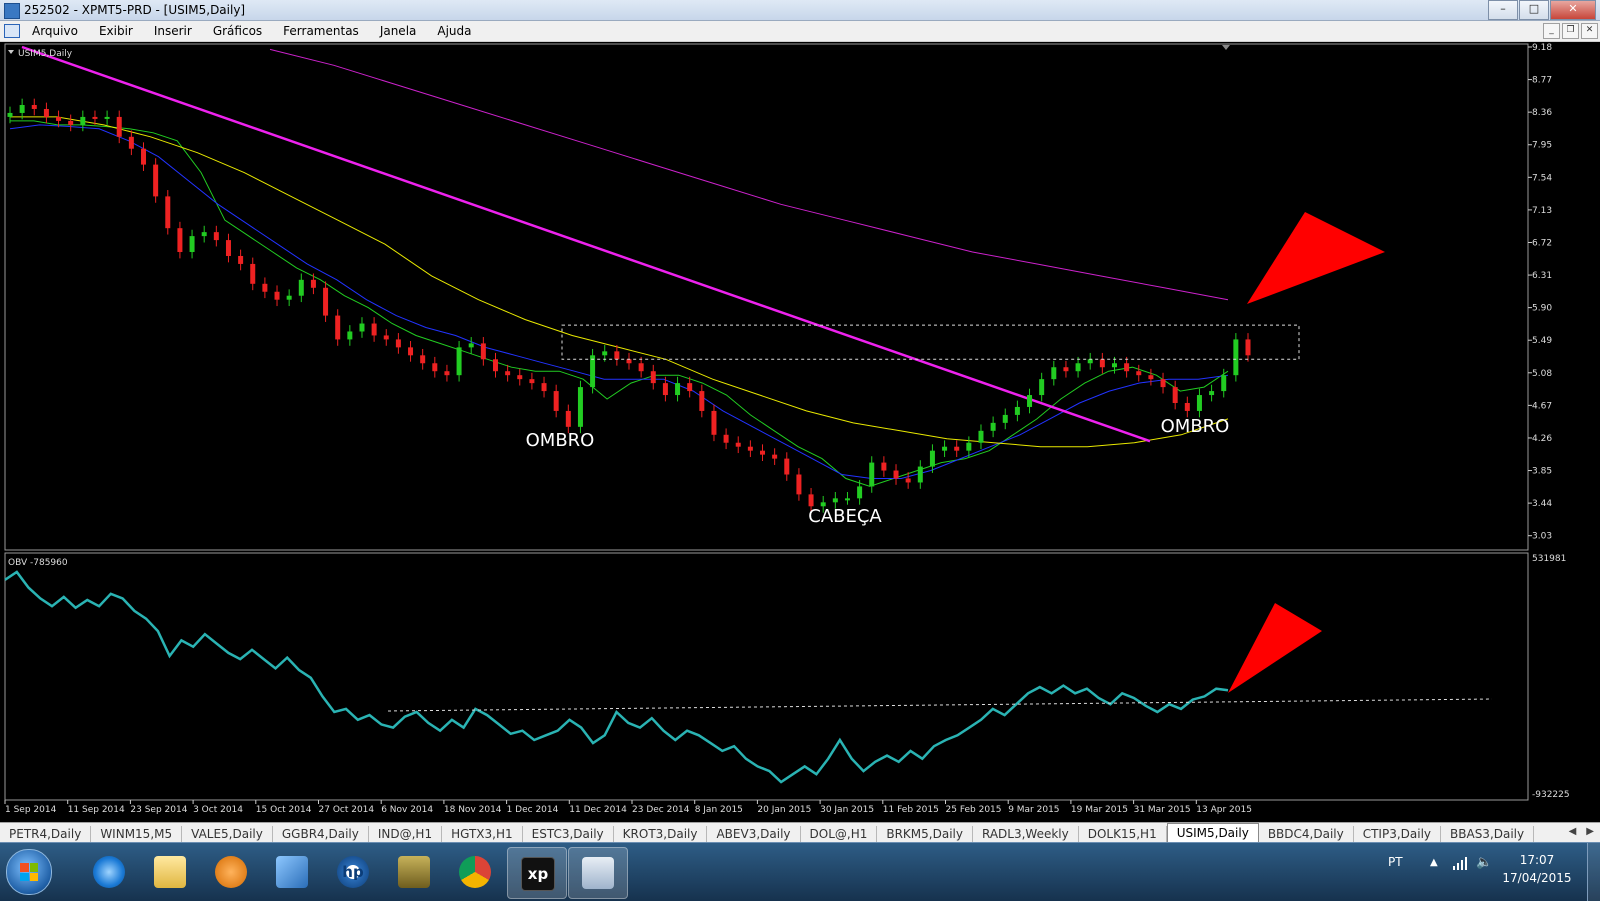  I want to click on chart-tab: USIM5,Daily, so click(1212, 833).